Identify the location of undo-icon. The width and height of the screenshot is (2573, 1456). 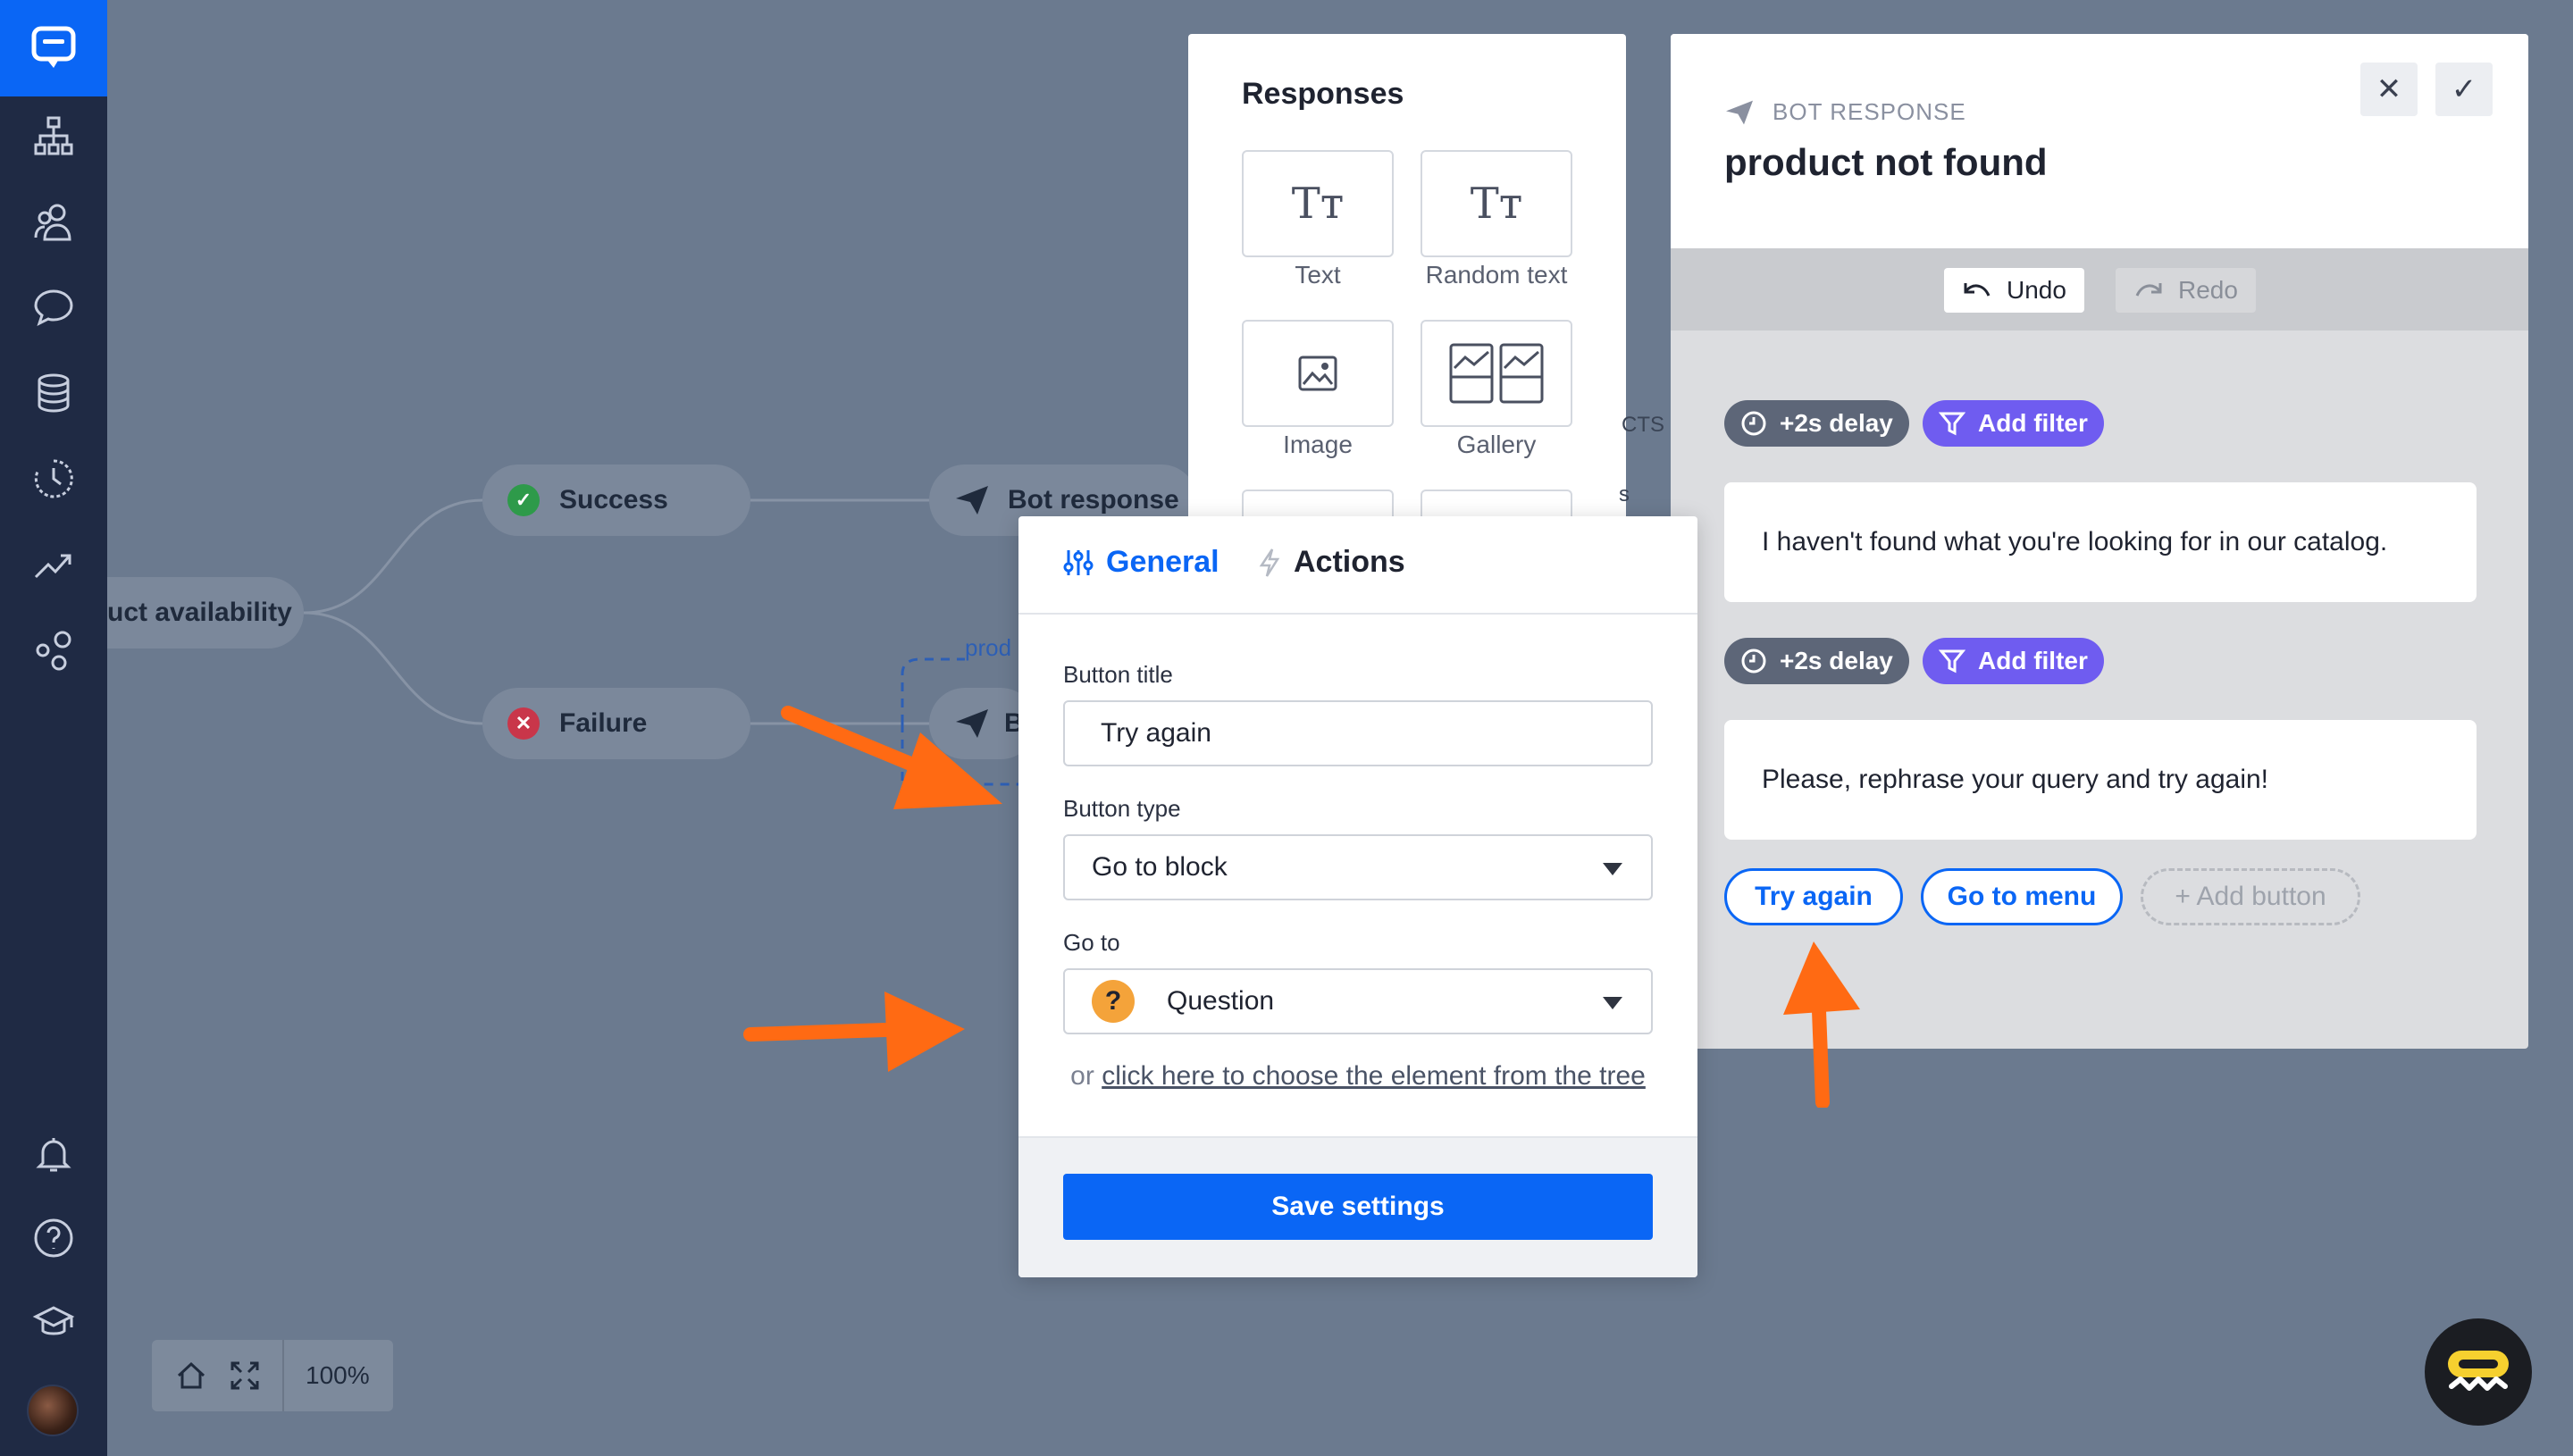
(1977, 290).